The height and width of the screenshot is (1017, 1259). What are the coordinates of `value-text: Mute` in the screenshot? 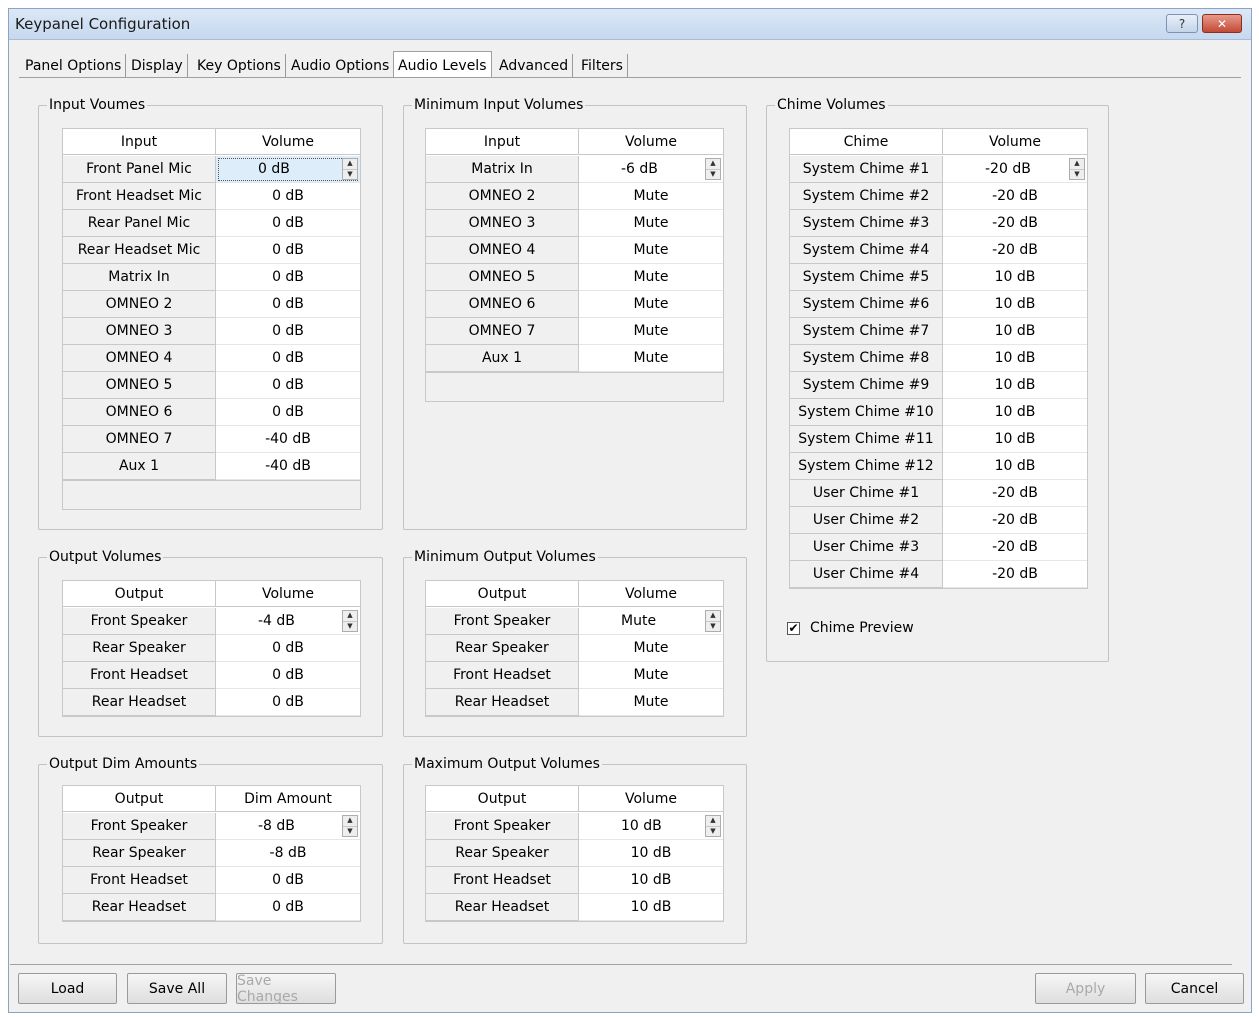 It's located at (651, 277).